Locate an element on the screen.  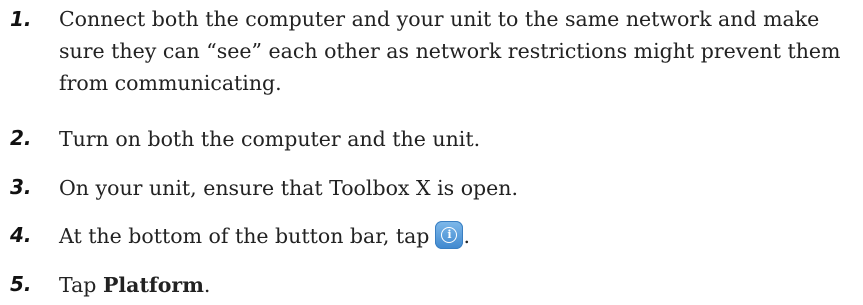
step-text: Tap Platform. is located at coordinates (459, 285).